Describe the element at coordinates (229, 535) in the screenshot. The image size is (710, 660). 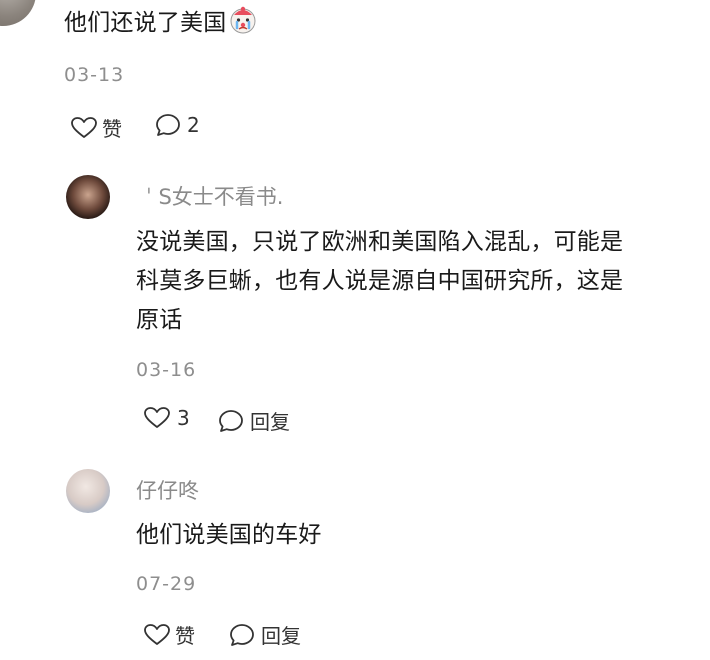
I see `reply-text: 他们说美国的车好` at that location.